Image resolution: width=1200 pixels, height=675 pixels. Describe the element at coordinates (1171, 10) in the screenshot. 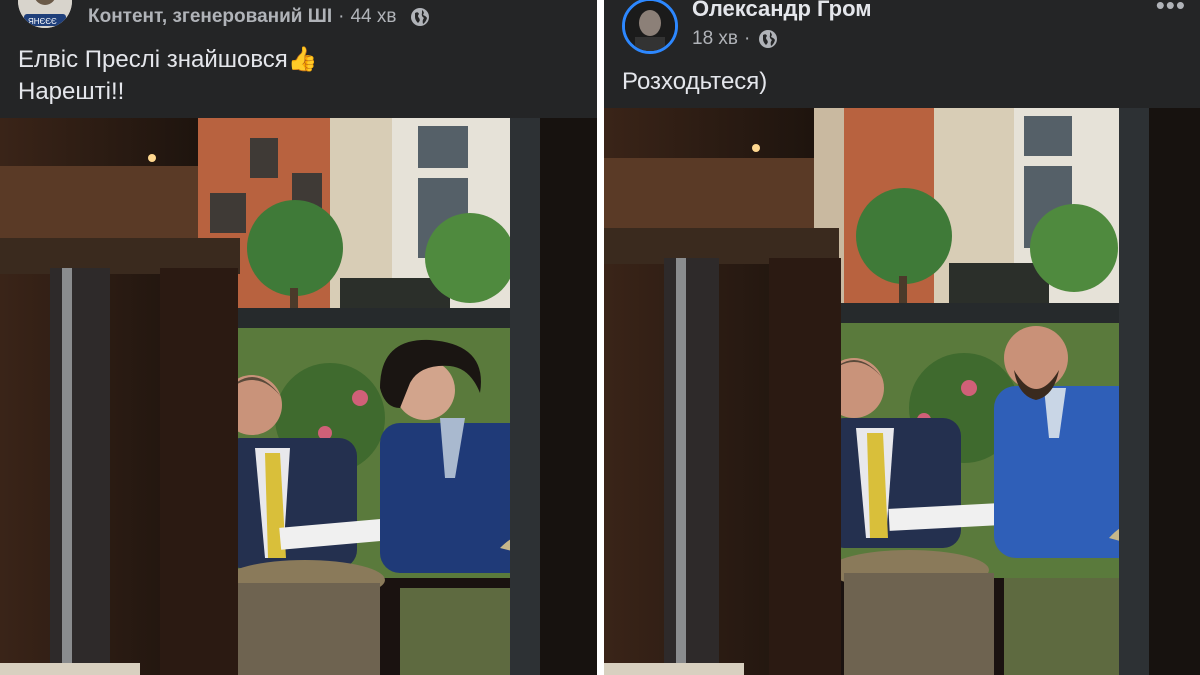

I see `more-options-icon: •••` at that location.